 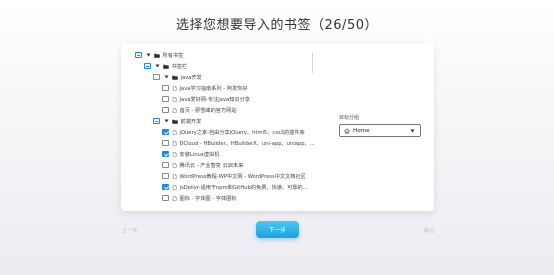 I want to click on tree-bookmark-row: Java爱好网-专注Java知识分享, so click(x=206, y=99).